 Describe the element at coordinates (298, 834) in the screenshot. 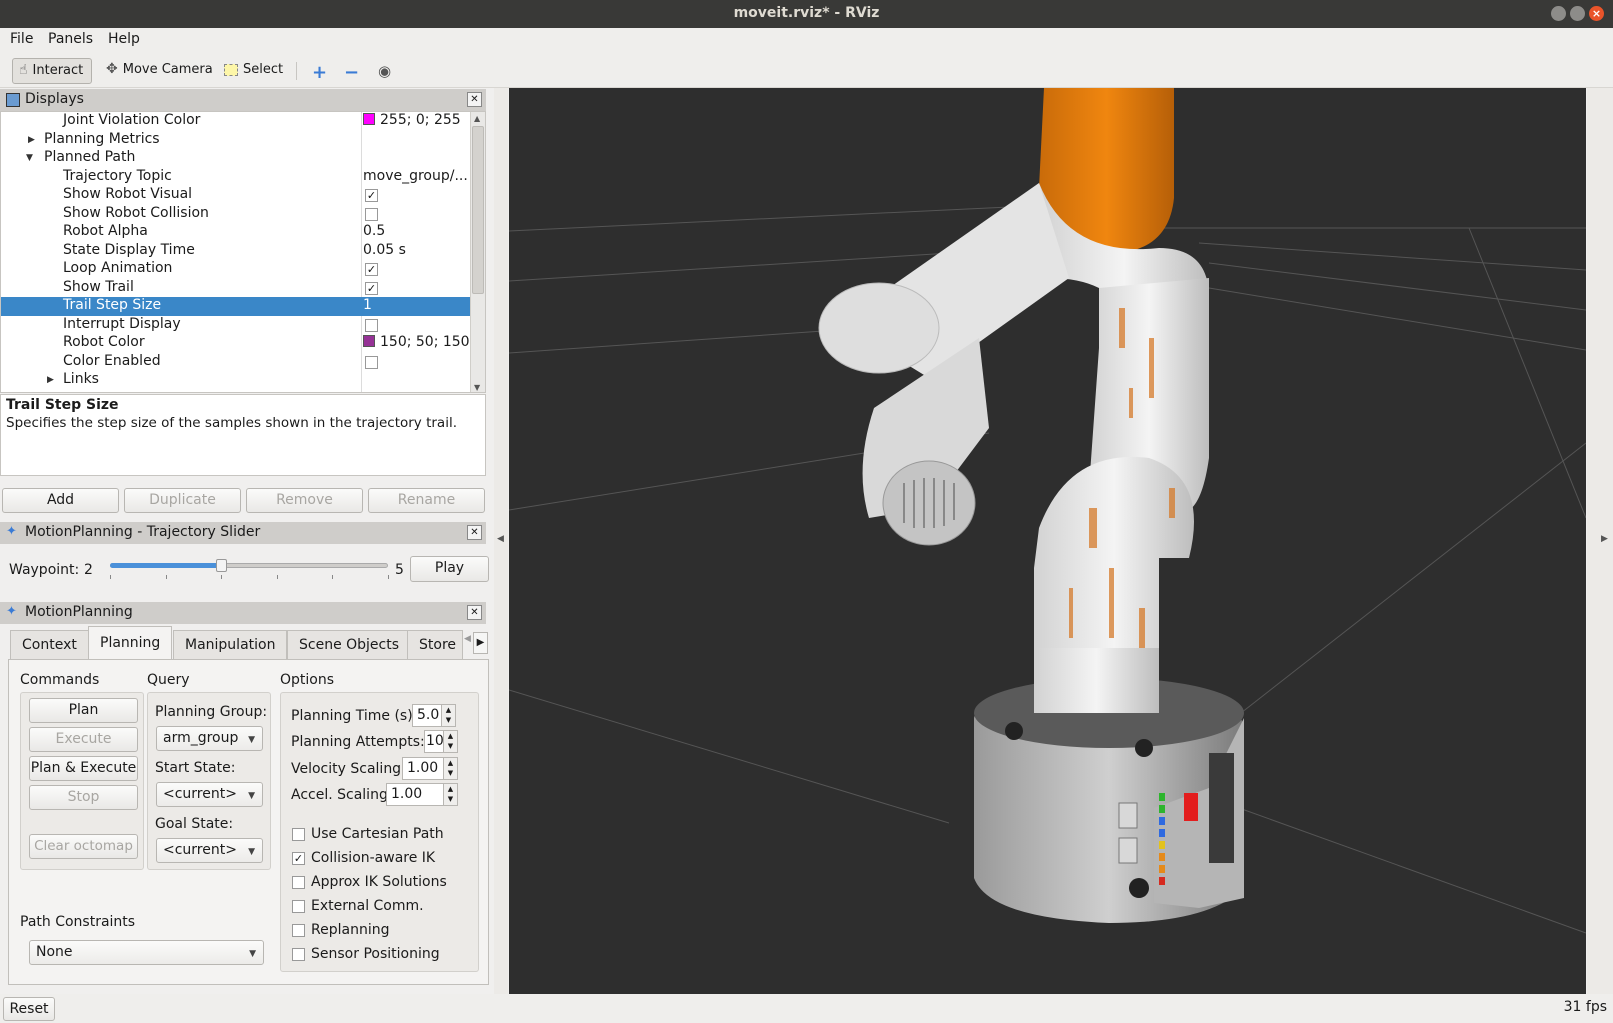

I see `use-cartesian-path-checkbox` at that location.